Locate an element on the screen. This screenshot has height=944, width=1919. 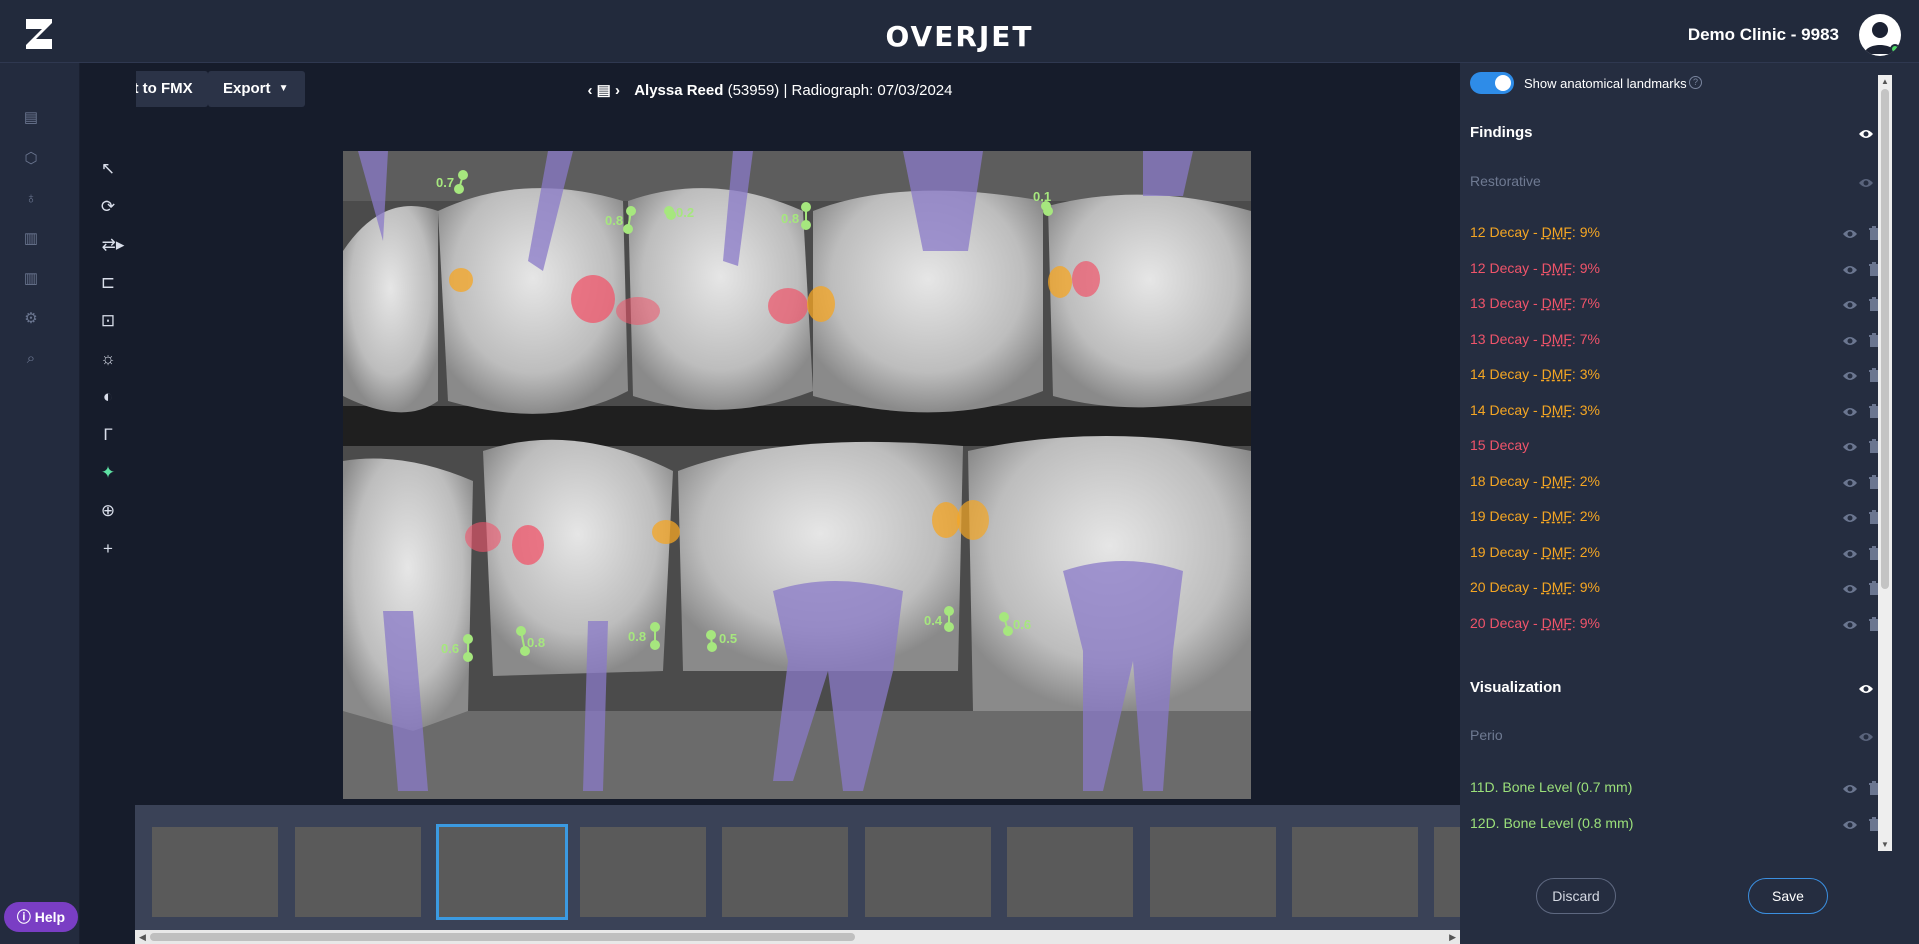
scroll-down-icon: ▼ is located at coordinates (1885, 844).